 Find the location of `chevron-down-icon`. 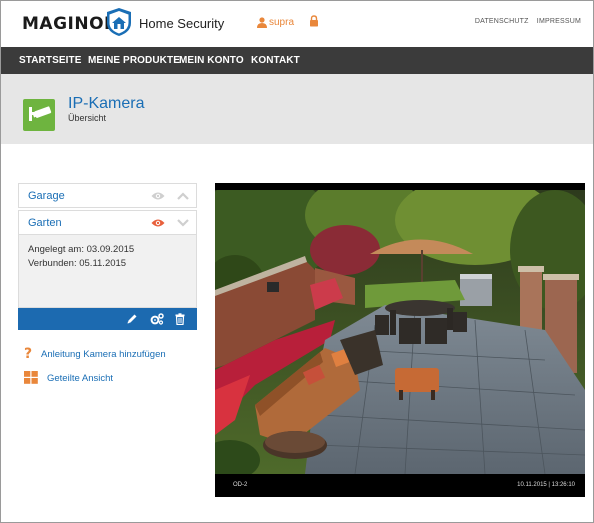

chevron-down-icon is located at coordinates (183, 223).